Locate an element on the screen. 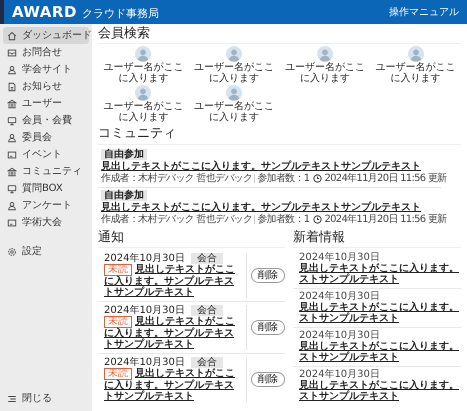  settings-icon is located at coordinates (12, 251).